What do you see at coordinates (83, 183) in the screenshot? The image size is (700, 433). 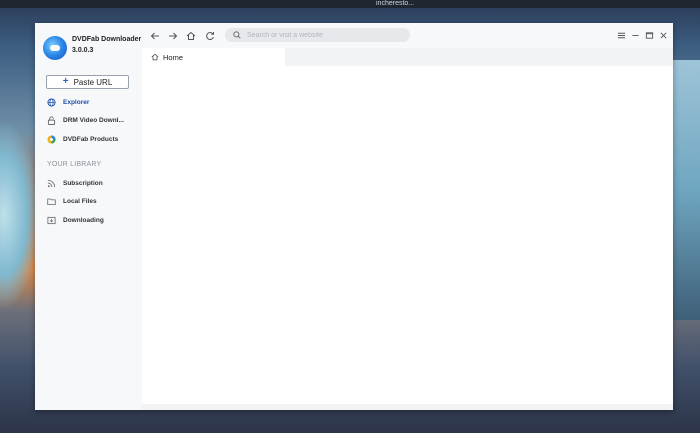 I see `sidebar-item-label: Subscription` at bounding box center [83, 183].